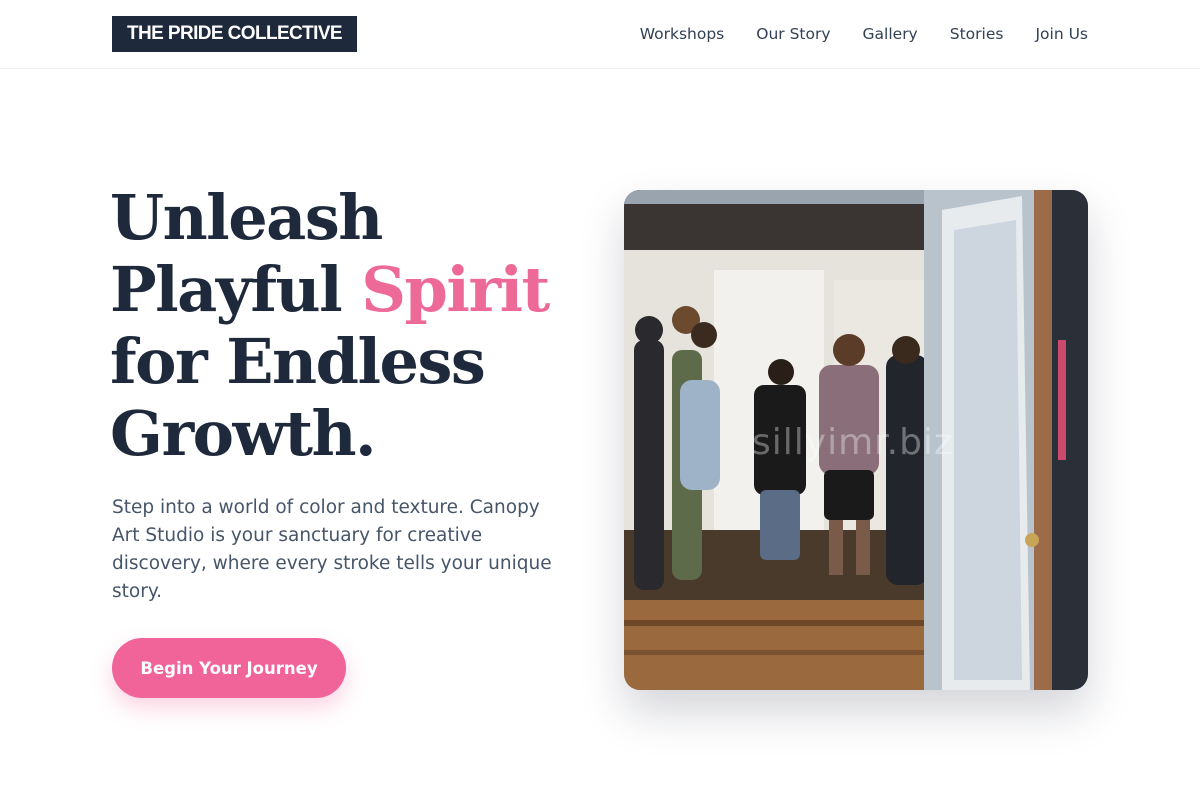 This screenshot has height=800, width=1200. Describe the element at coordinates (977, 34) in the screenshot. I see `nav-link-stories: Stories` at that location.